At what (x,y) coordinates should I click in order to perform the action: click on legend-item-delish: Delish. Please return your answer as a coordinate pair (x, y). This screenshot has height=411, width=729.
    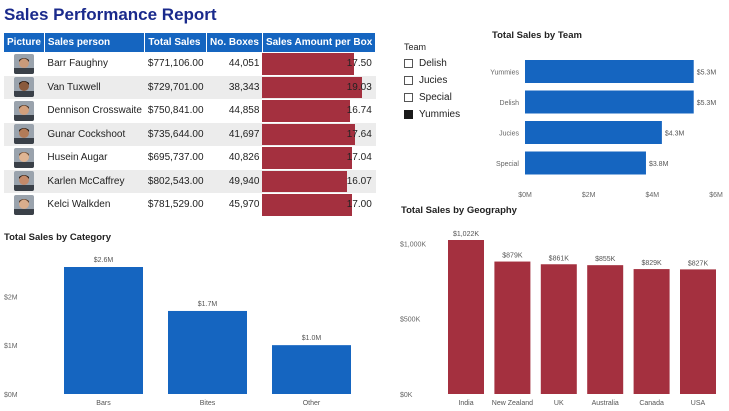
    Looking at the image, I should click on (432, 63).